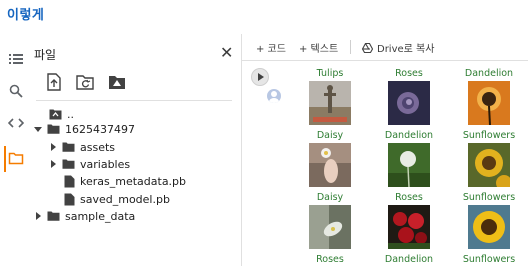 This screenshot has height=266, width=528. I want to click on add-text-button: + 텍스트, so click(318, 47).